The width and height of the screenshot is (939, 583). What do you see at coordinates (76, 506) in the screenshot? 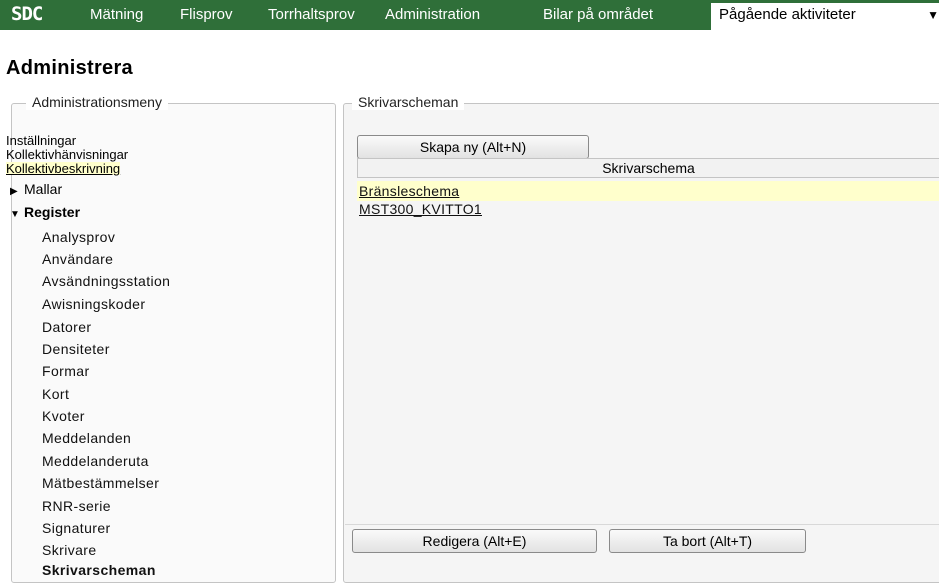
I see `register-item-rnr-serie: RNR-serie` at bounding box center [76, 506].